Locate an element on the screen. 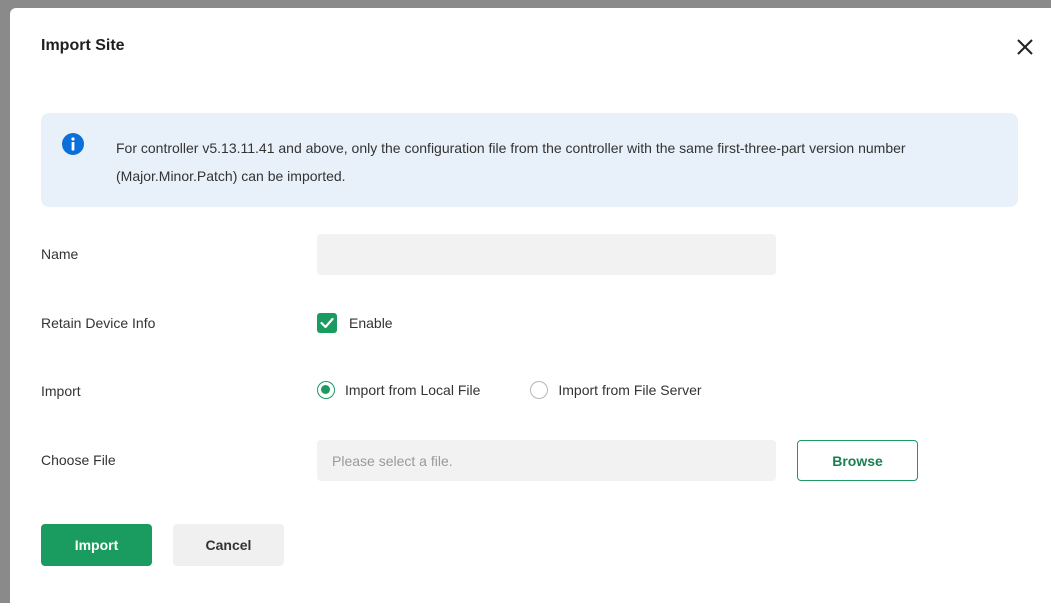 Image resolution: width=1051 pixels, height=603 pixels. browse-button: Browse is located at coordinates (857, 460).